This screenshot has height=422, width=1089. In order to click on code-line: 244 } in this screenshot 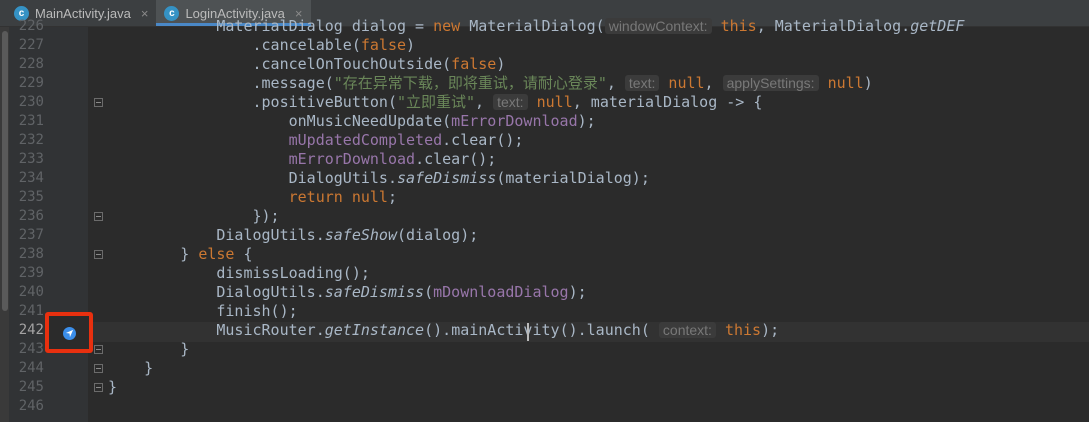, I will do `click(544, 368)`.